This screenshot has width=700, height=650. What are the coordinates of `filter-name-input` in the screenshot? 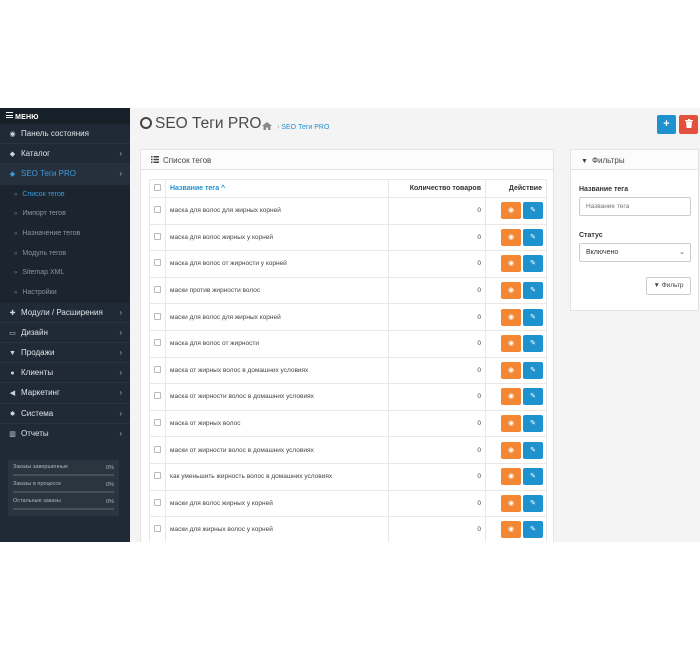 It's located at (635, 206).